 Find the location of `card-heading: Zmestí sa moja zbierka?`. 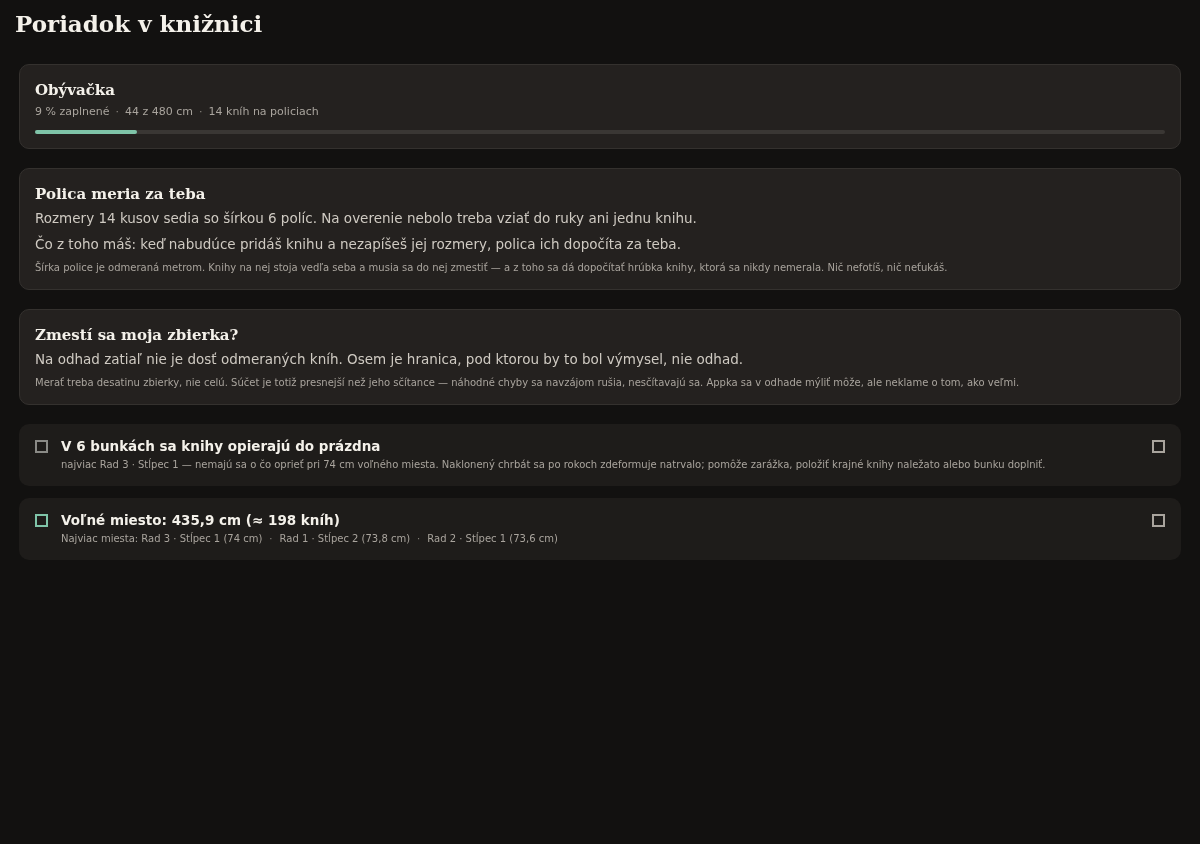

card-heading: Zmestí sa moja zbierka? is located at coordinates (137, 335).